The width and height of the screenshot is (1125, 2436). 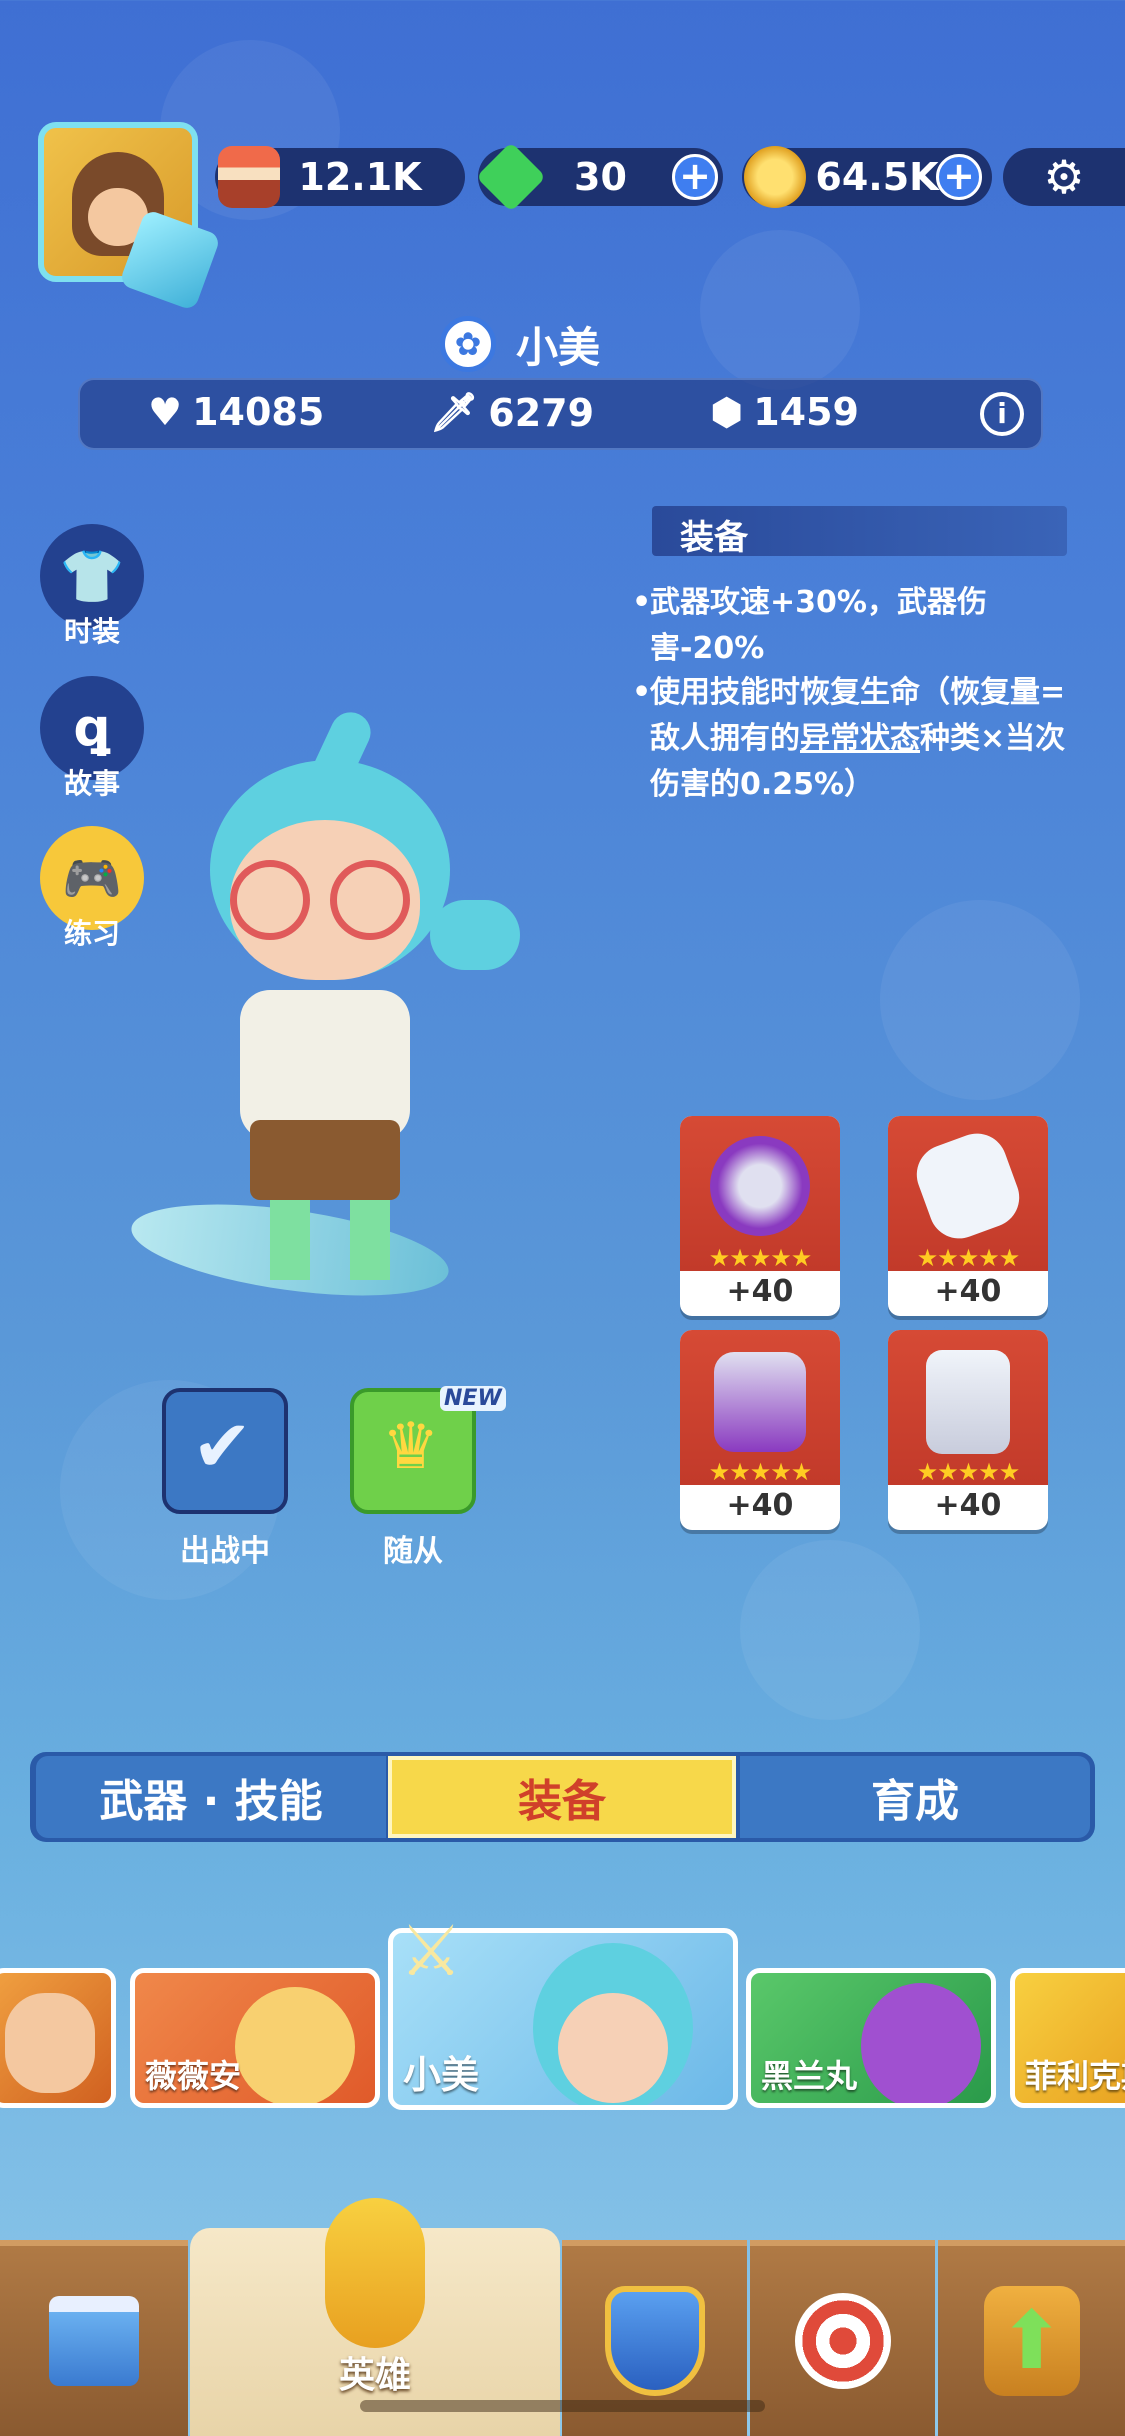 What do you see at coordinates (968, 1402) in the screenshot?
I see `boots-icon` at bounding box center [968, 1402].